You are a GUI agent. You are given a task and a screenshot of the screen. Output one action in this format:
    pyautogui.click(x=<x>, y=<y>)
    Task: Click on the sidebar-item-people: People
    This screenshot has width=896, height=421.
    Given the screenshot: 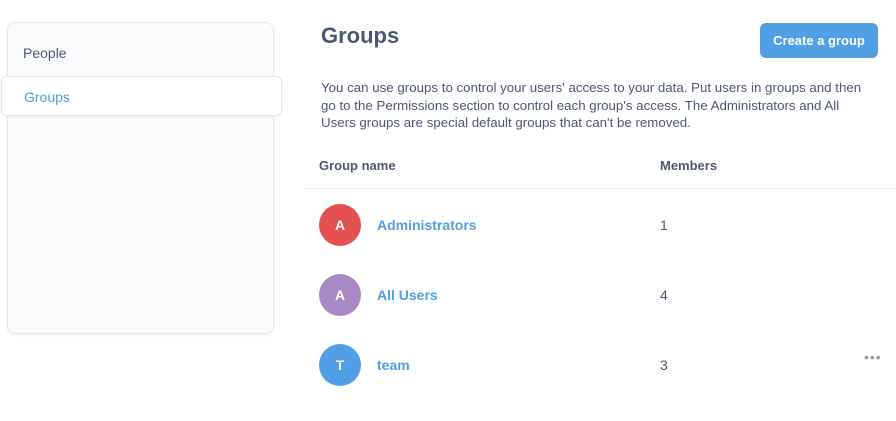 What is the action you would take?
    pyautogui.click(x=140, y=53)
    